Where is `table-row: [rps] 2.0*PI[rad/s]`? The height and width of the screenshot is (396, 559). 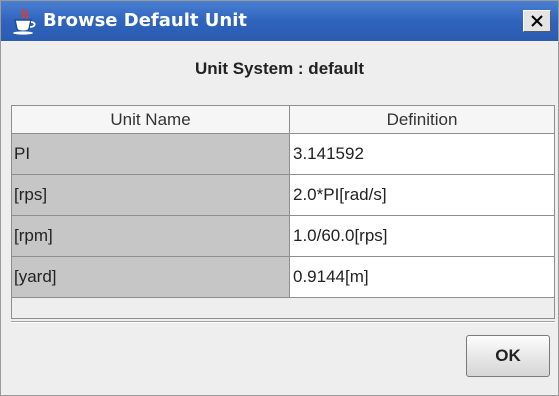
table-row: [rps] 2.0*PI[rad/s] is located at coordinates (283, 195).